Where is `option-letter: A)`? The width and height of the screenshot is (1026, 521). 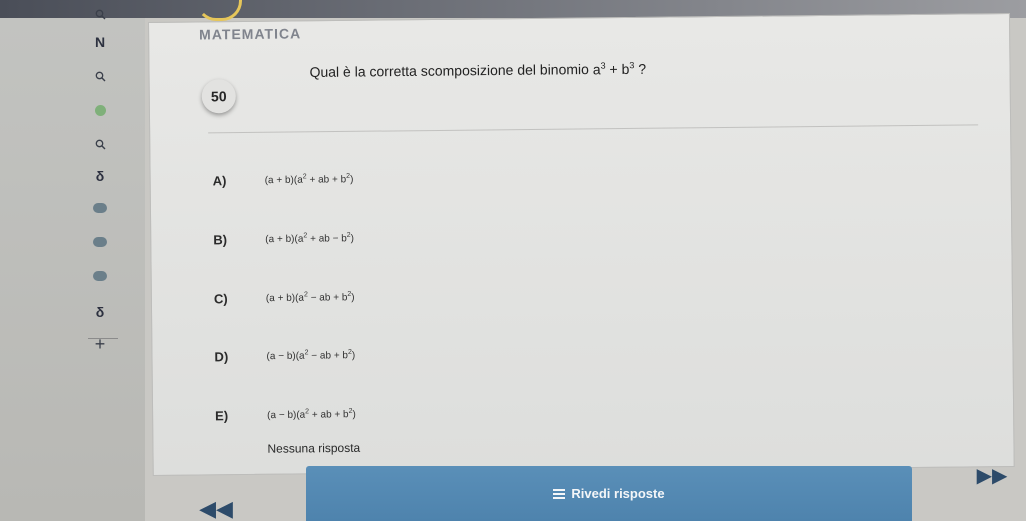
option-letter: A) is located at coordinates (219, 180).